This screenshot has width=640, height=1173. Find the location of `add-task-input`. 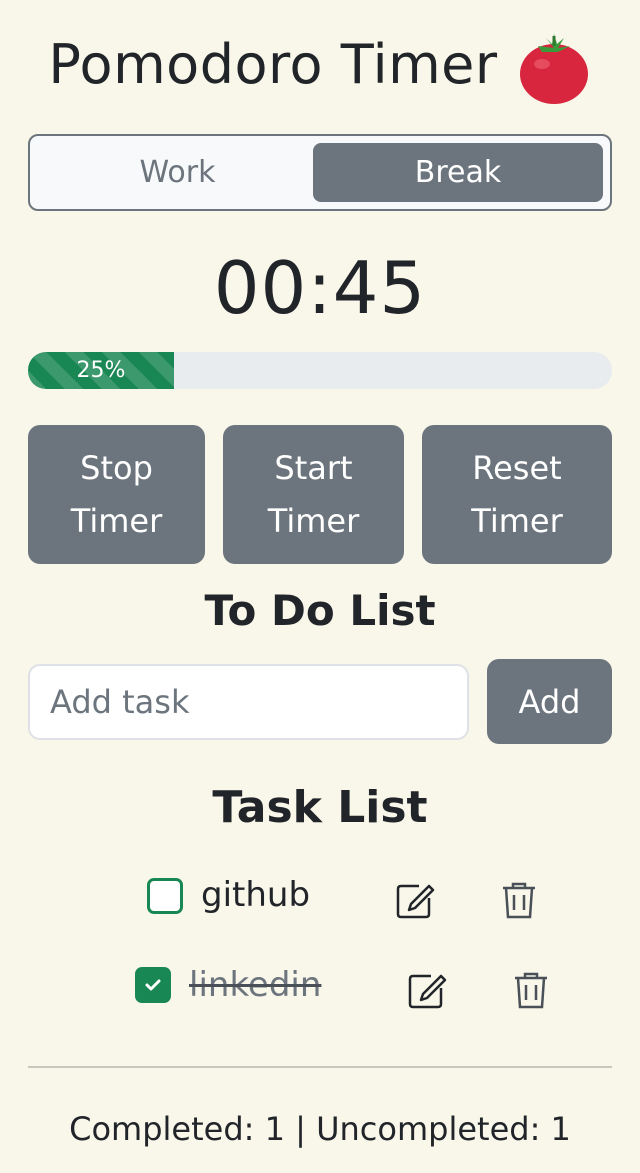

add-task-input is located at coordinates (248, 702).